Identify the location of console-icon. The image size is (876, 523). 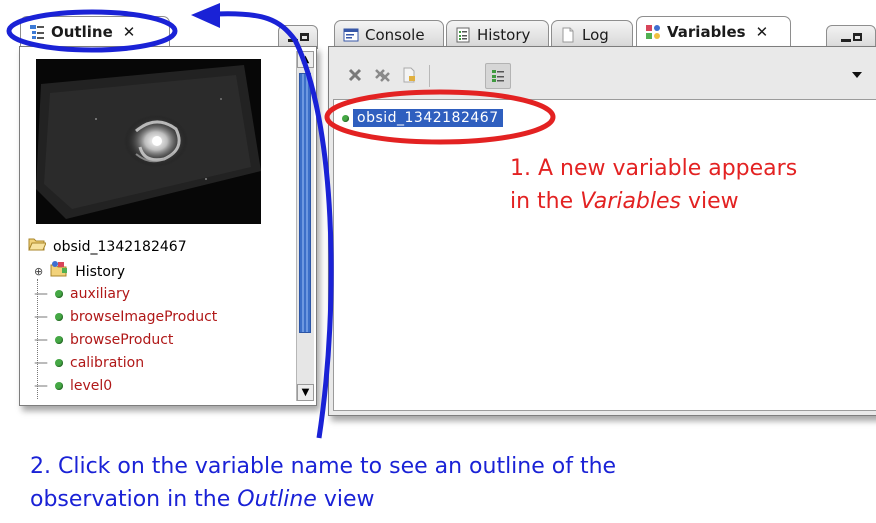
(351, 35).